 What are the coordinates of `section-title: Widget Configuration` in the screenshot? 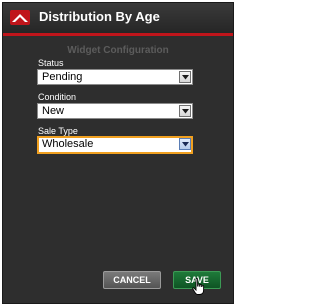 It's located at (118, 50).